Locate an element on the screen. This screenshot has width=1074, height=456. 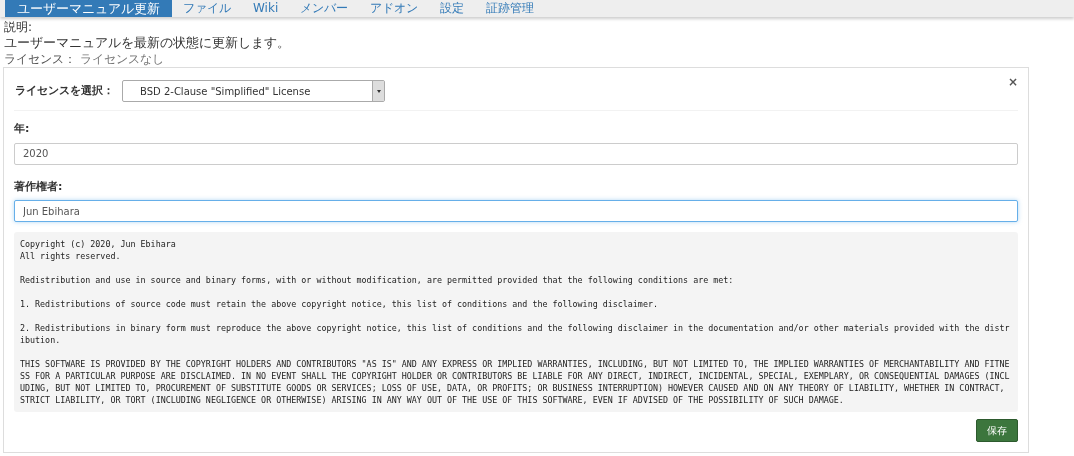
description-text: ユーザーマニュアルを最新の状態に更新します。 is located at coordinates (147, 43).